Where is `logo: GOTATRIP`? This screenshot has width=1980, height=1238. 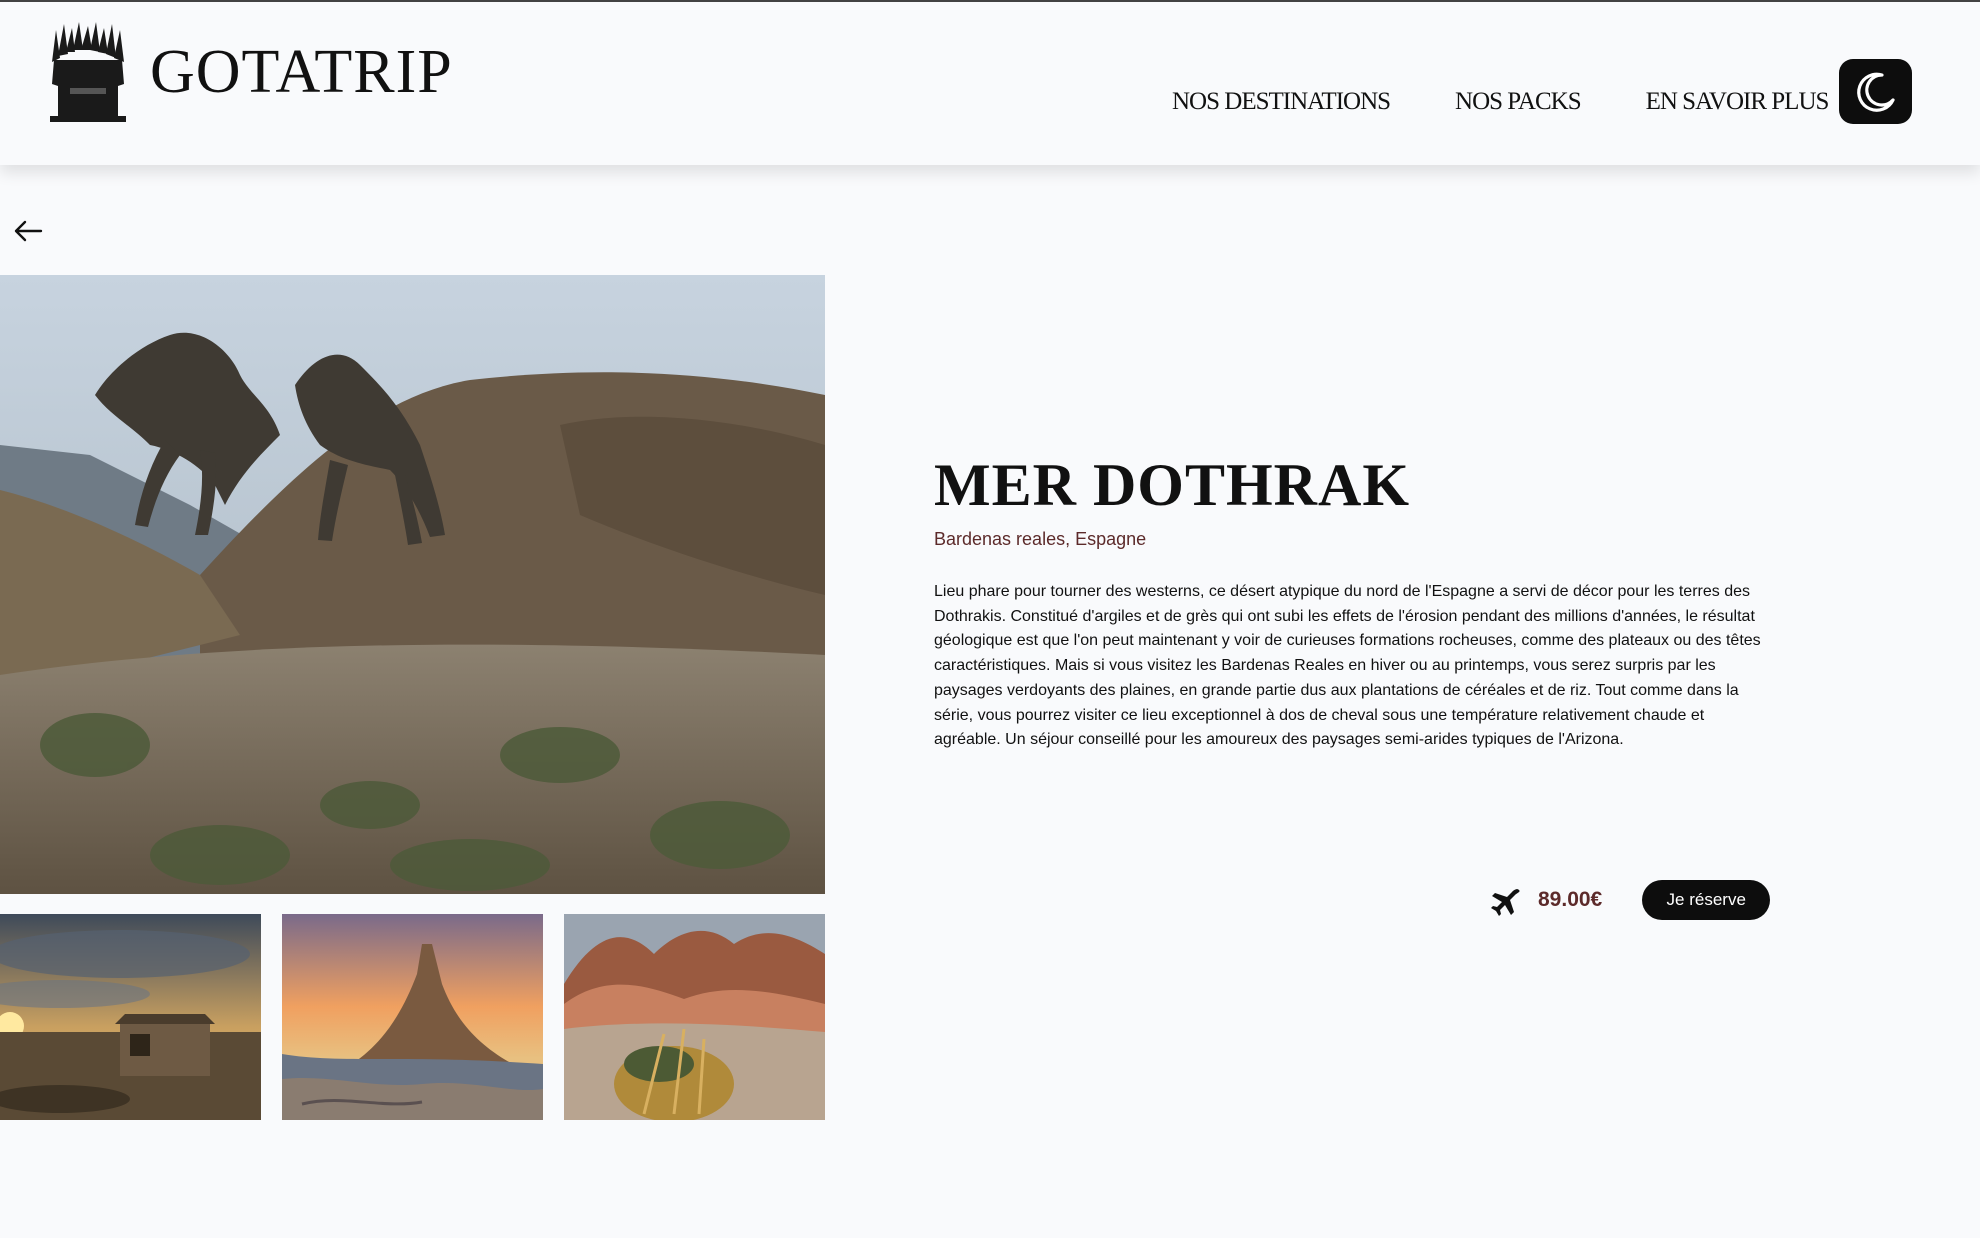 logo: GOTATRIP is located at coordinates (250, 72).